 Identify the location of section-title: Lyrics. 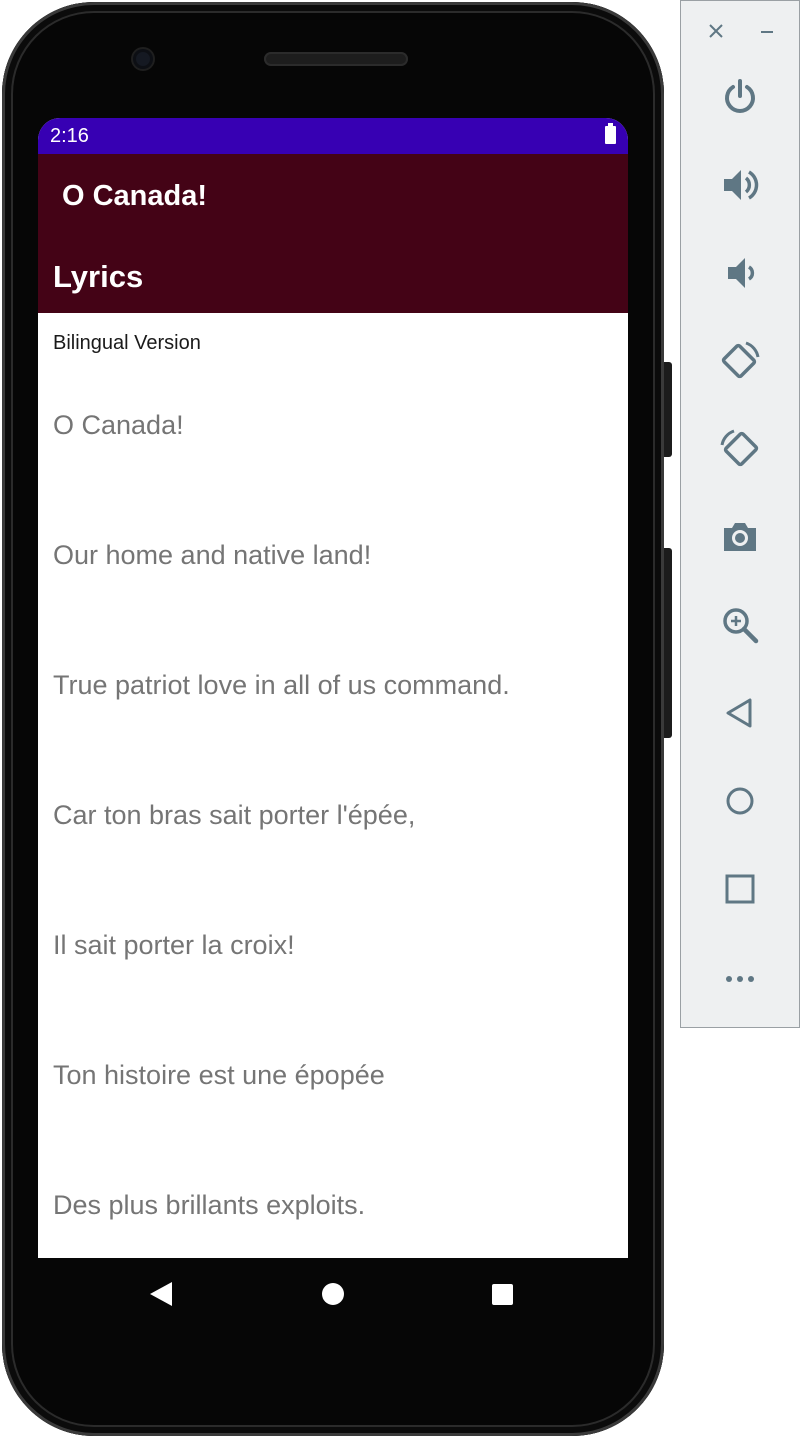
(98, 276).